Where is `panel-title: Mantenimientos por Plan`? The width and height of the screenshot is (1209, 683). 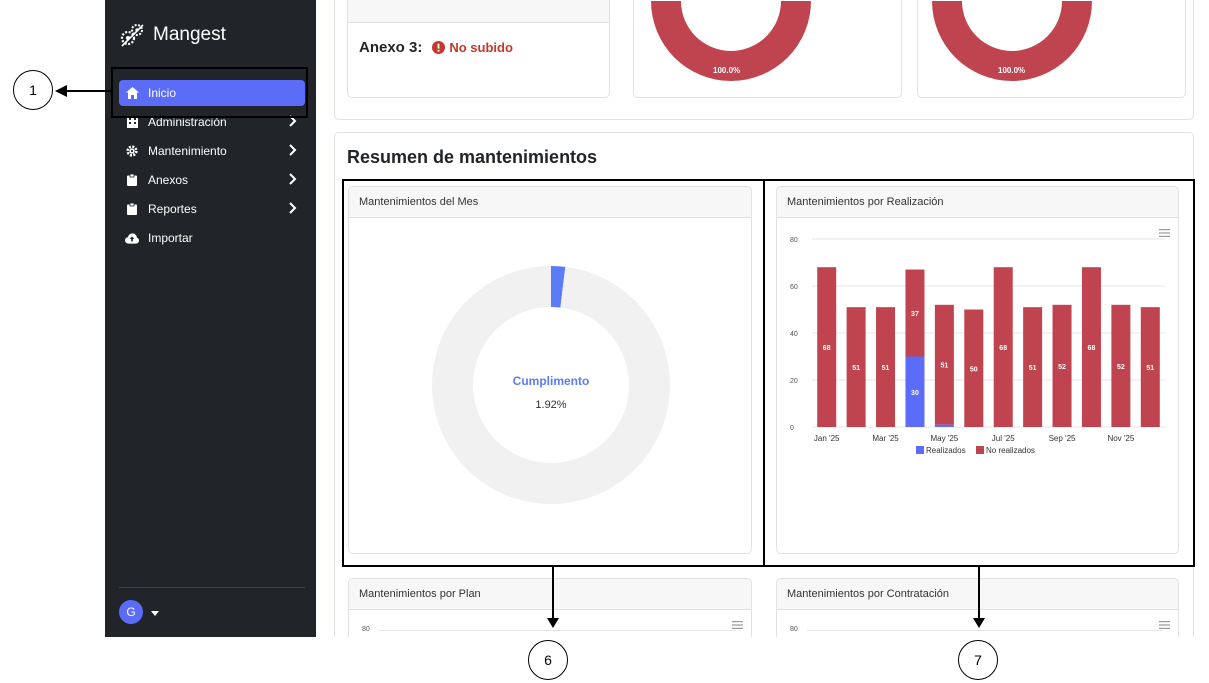 panel-title: Mantenimientos por Plan is located at coordinates (550, 594).